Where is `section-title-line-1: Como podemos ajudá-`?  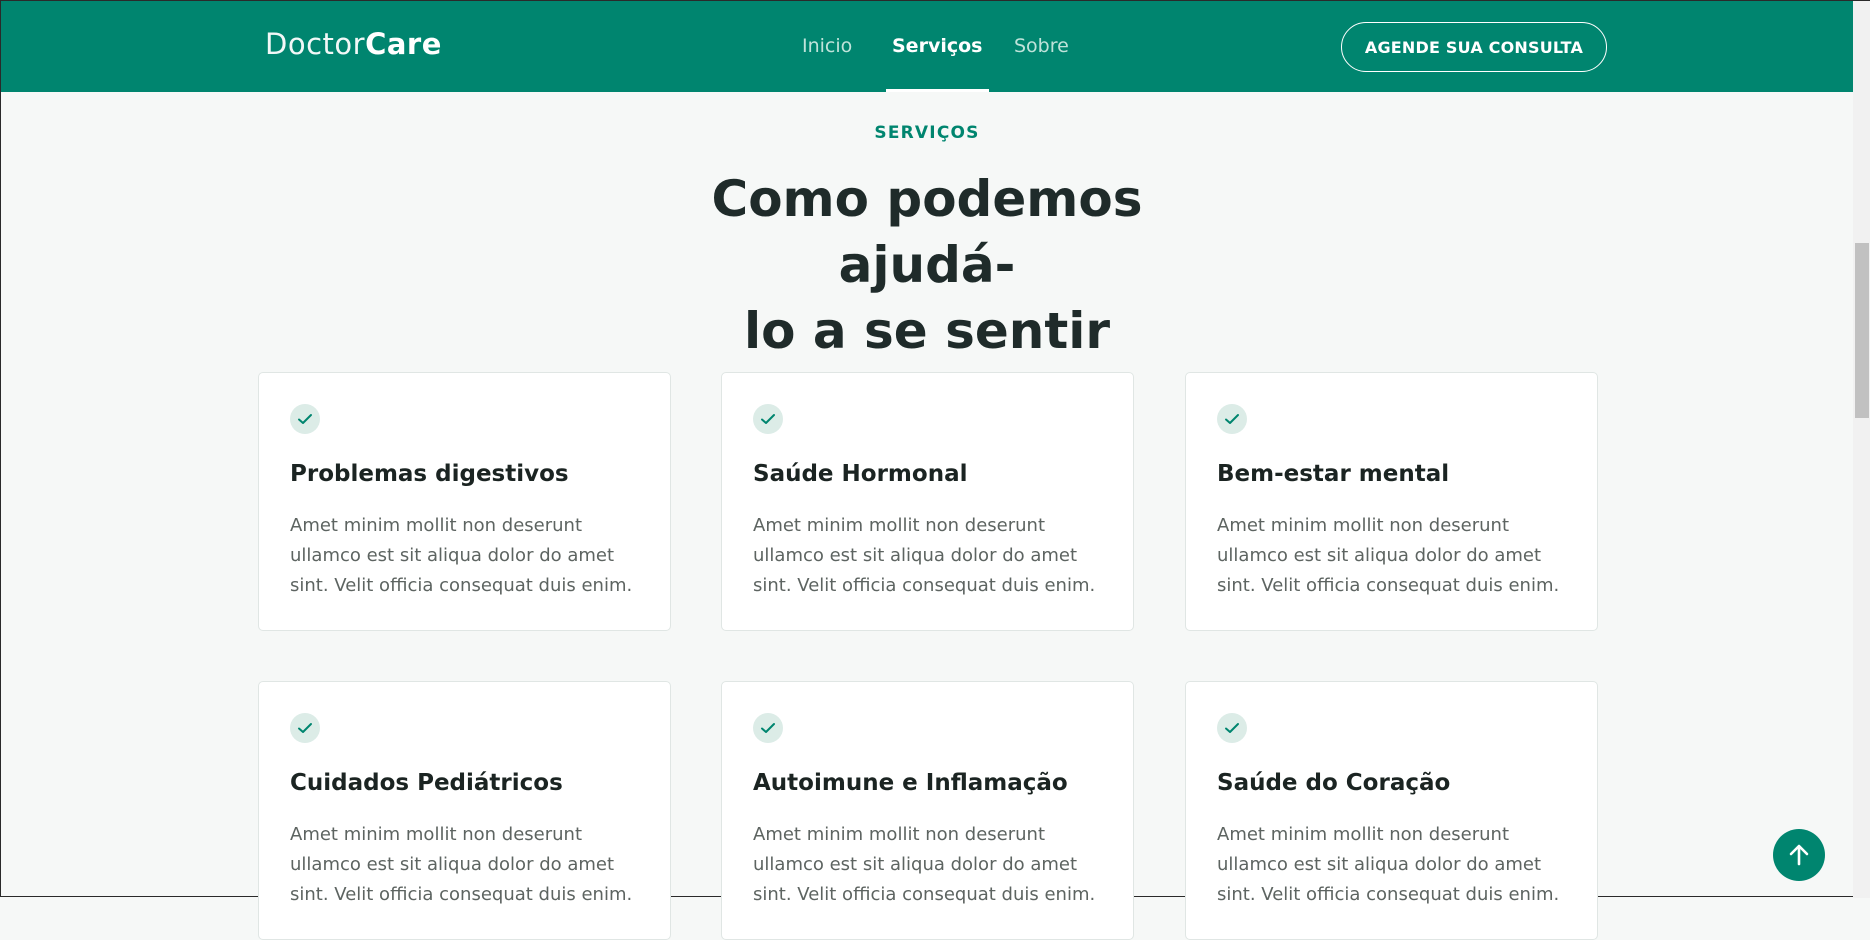
section-title-line-1: Como podemos ajudá- is located at coordinates (927, 232).